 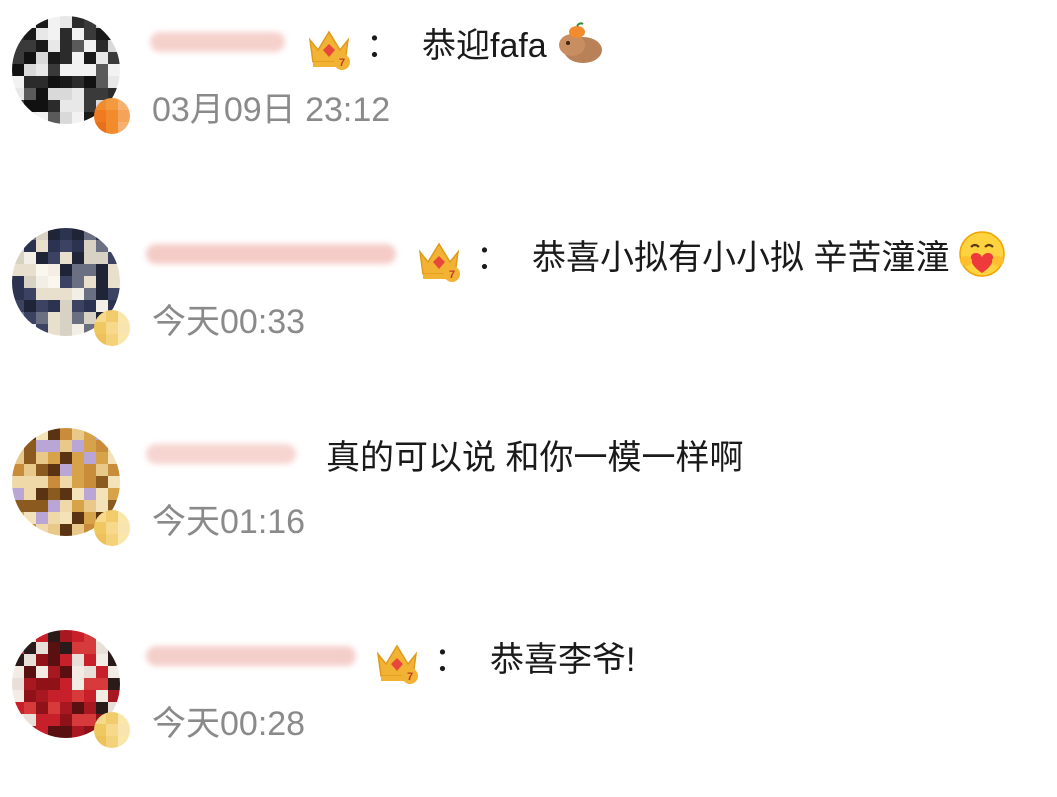 What do you see at coordinates (535, 457) in the screenshot?
I see `comment-text: 真的可以说 和你一模一样啊` at bounding box center [535, 457].